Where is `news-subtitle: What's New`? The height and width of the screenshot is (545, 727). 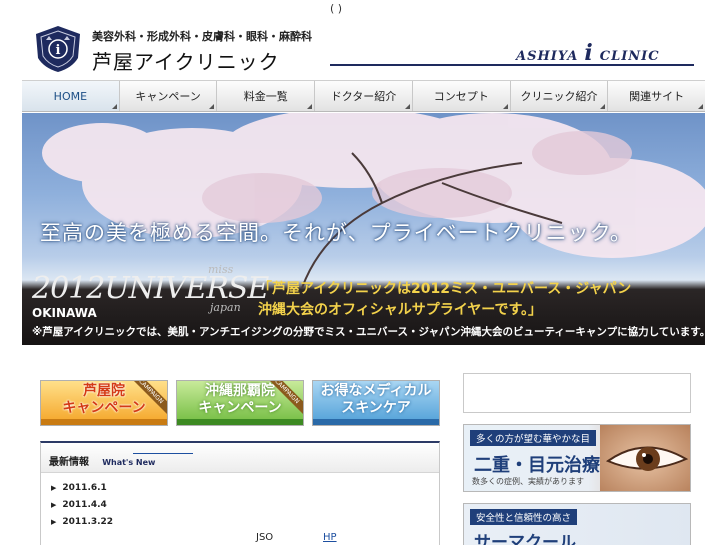
news-subtitle: What's New is located at coordinates (129, 462).